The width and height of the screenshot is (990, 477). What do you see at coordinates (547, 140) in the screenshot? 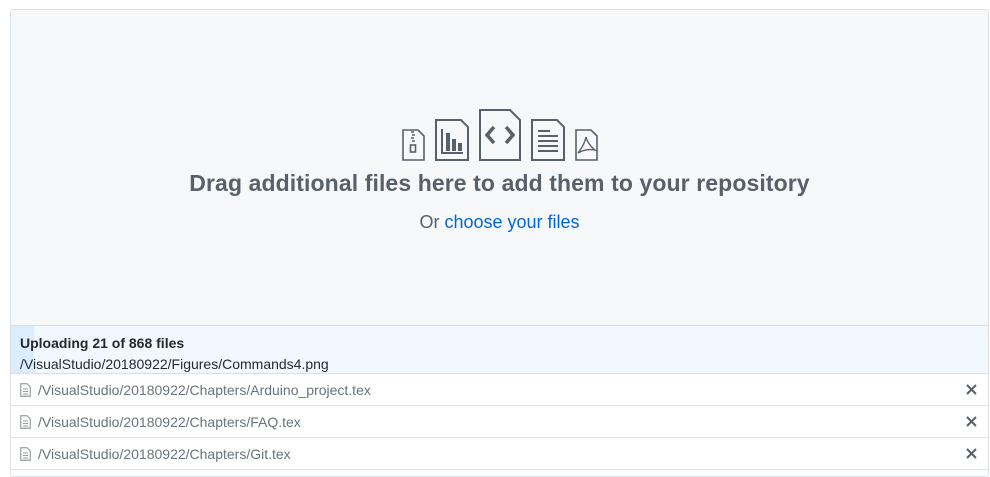
I see `file-text-icon` at bounding box center [547, 140].